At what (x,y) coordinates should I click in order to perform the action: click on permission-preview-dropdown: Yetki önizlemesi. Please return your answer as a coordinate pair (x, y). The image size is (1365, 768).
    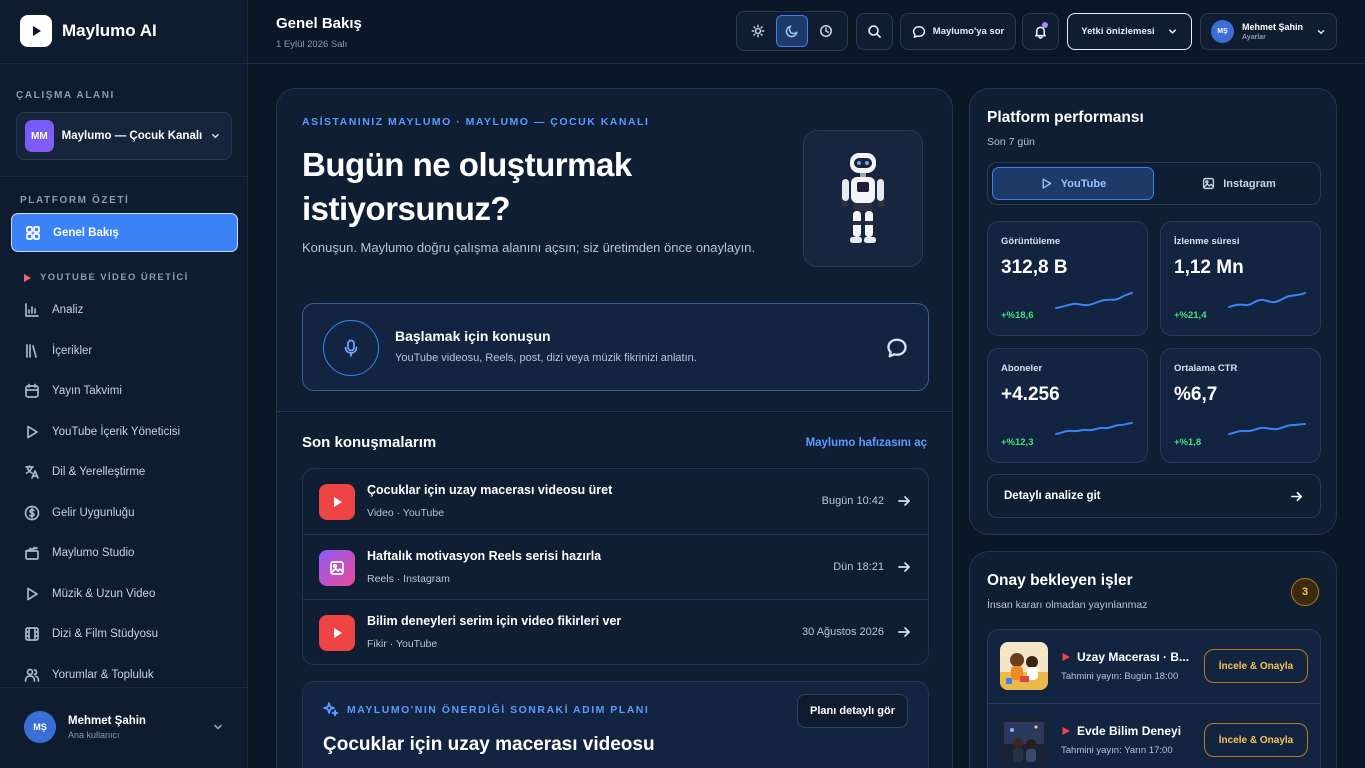
    Looking at the image, I should click on (1129, 31).